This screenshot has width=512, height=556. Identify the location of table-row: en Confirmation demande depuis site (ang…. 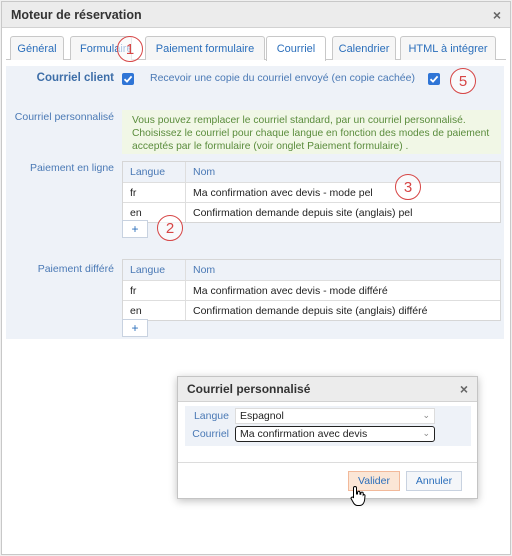
(311, 310).